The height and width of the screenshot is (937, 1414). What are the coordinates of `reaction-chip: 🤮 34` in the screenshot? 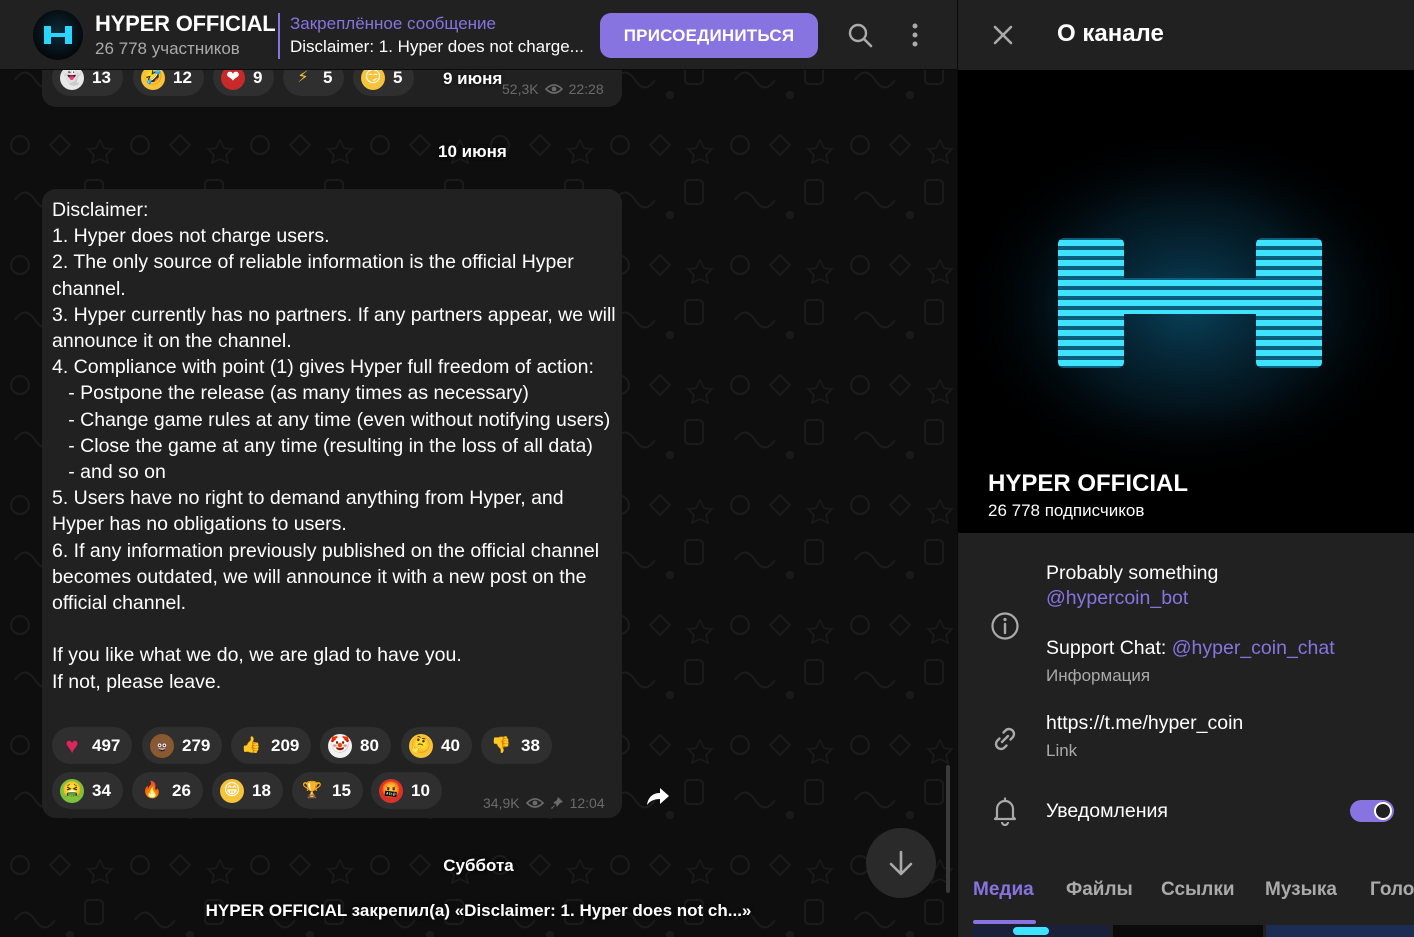 It's located at (87, 790).